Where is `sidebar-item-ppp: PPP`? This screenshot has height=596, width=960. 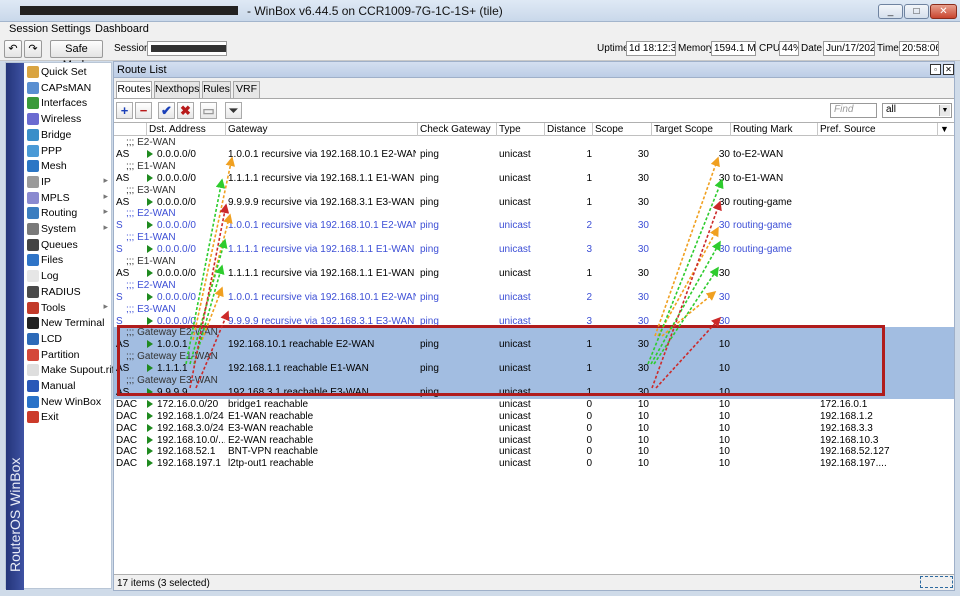 sidebar-item-ppp: PPP is located at coordinates (69, 151).